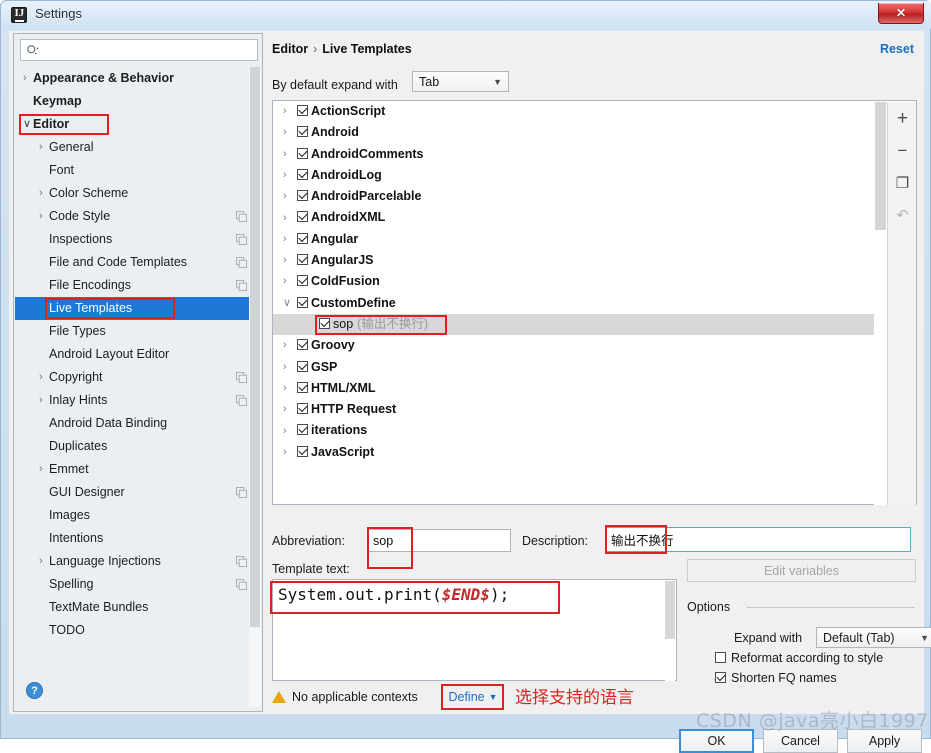 This screenshot has width=931, height=753. Describe the element at coordinates (439, 540) in the screenshot. I see `abbreviation-input` at that location.